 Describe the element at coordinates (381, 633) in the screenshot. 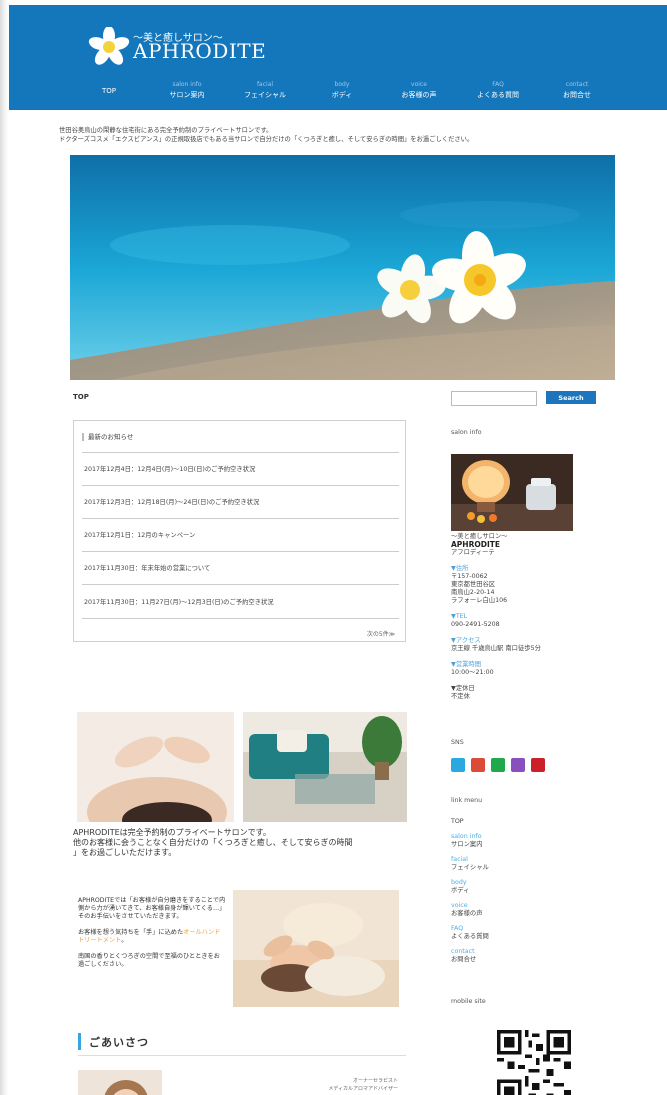

I see `news-more-link: 次の5件≫` at that location.